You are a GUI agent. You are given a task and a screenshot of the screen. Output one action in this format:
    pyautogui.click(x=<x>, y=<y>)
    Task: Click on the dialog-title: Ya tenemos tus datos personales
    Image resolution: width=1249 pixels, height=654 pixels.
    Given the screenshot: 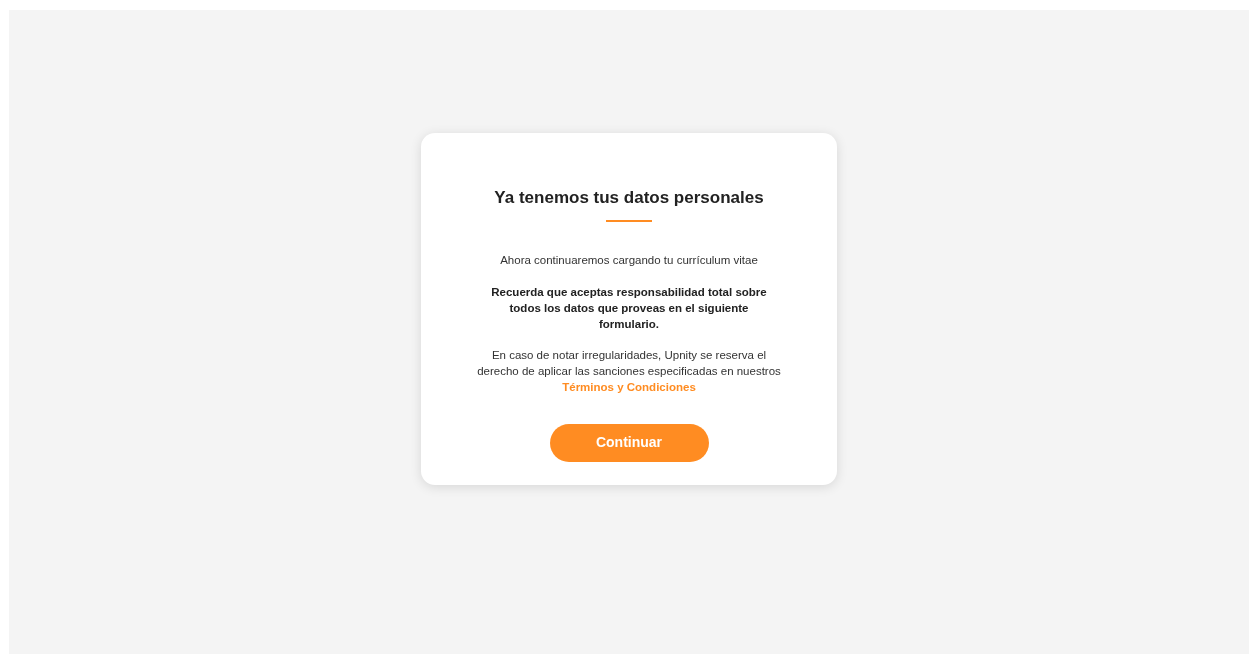 What is the action you would take?
    pyautogui.click(x=629, y=198)
    